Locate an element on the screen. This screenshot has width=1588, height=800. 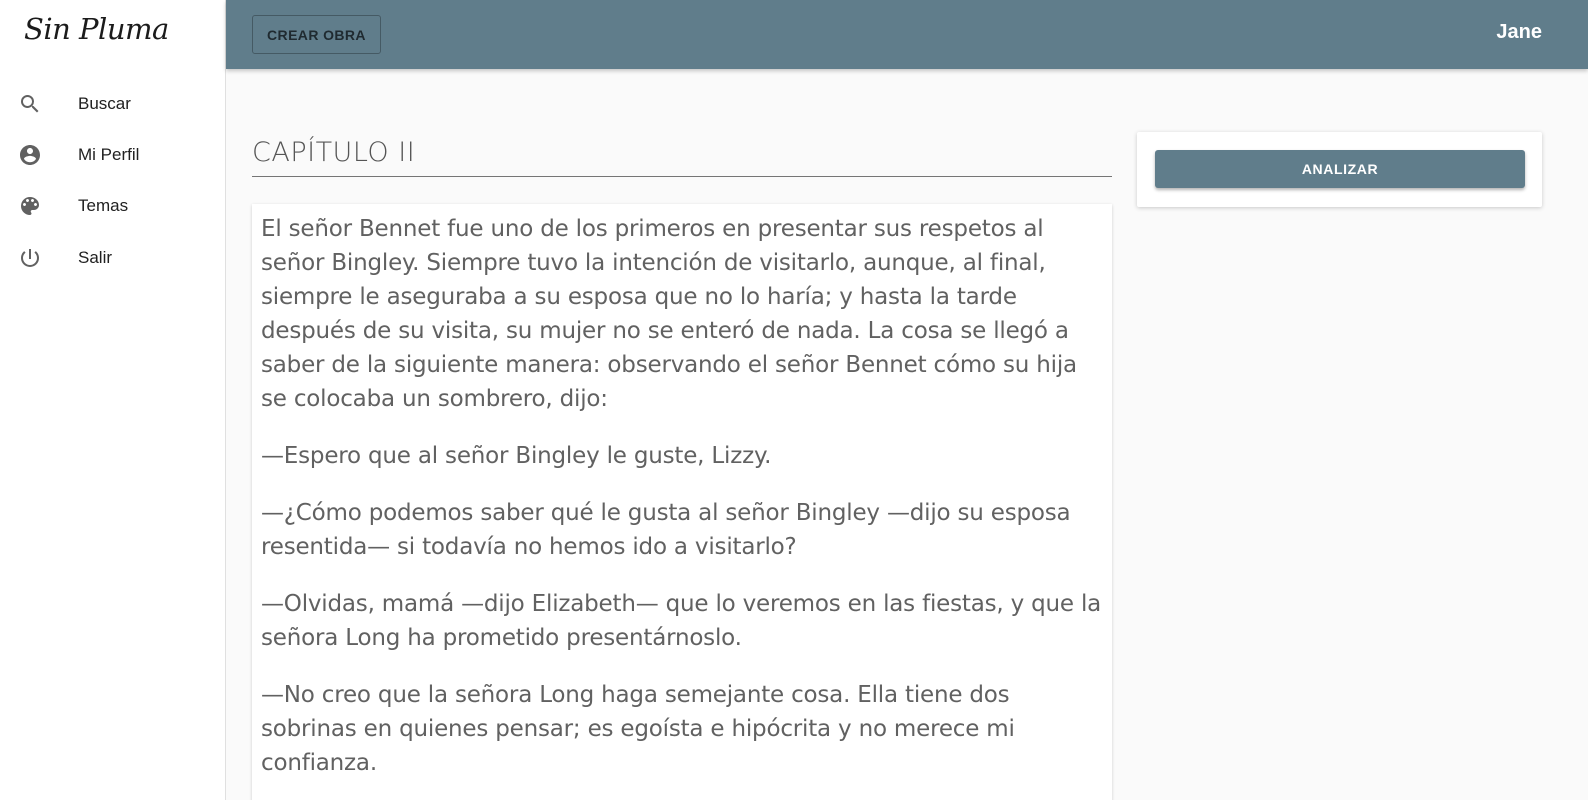
sidebar-item-buscar: Buscar is located at coordinates (112, 104).